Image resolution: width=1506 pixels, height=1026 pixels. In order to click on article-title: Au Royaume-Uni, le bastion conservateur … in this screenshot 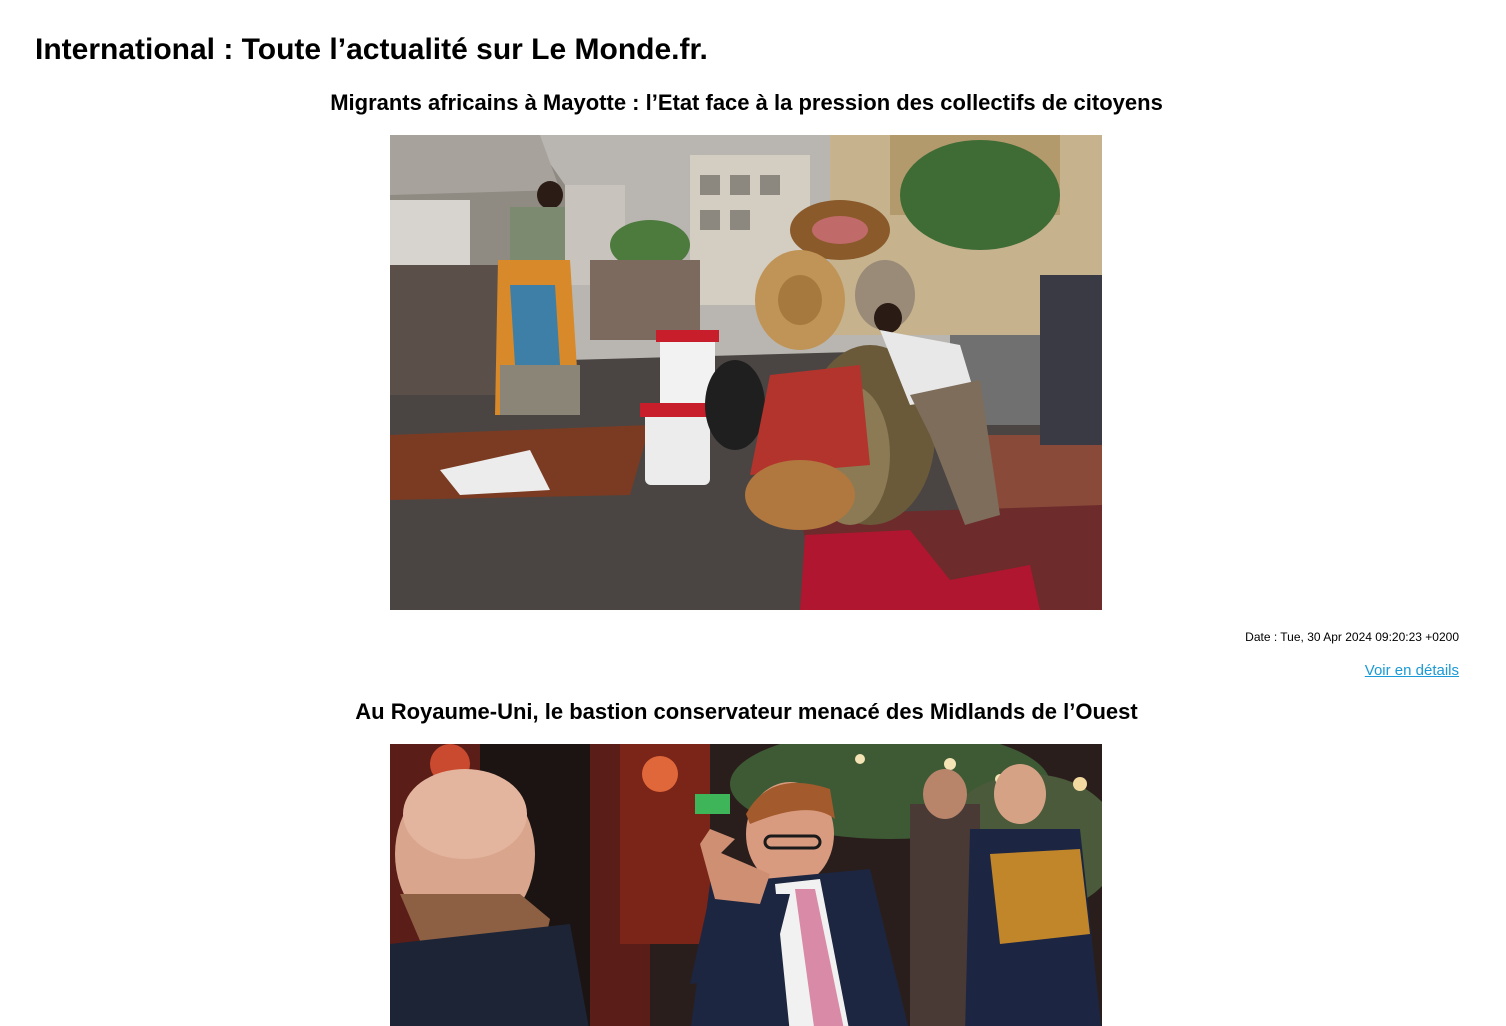, I will do `click(746, 711)`.